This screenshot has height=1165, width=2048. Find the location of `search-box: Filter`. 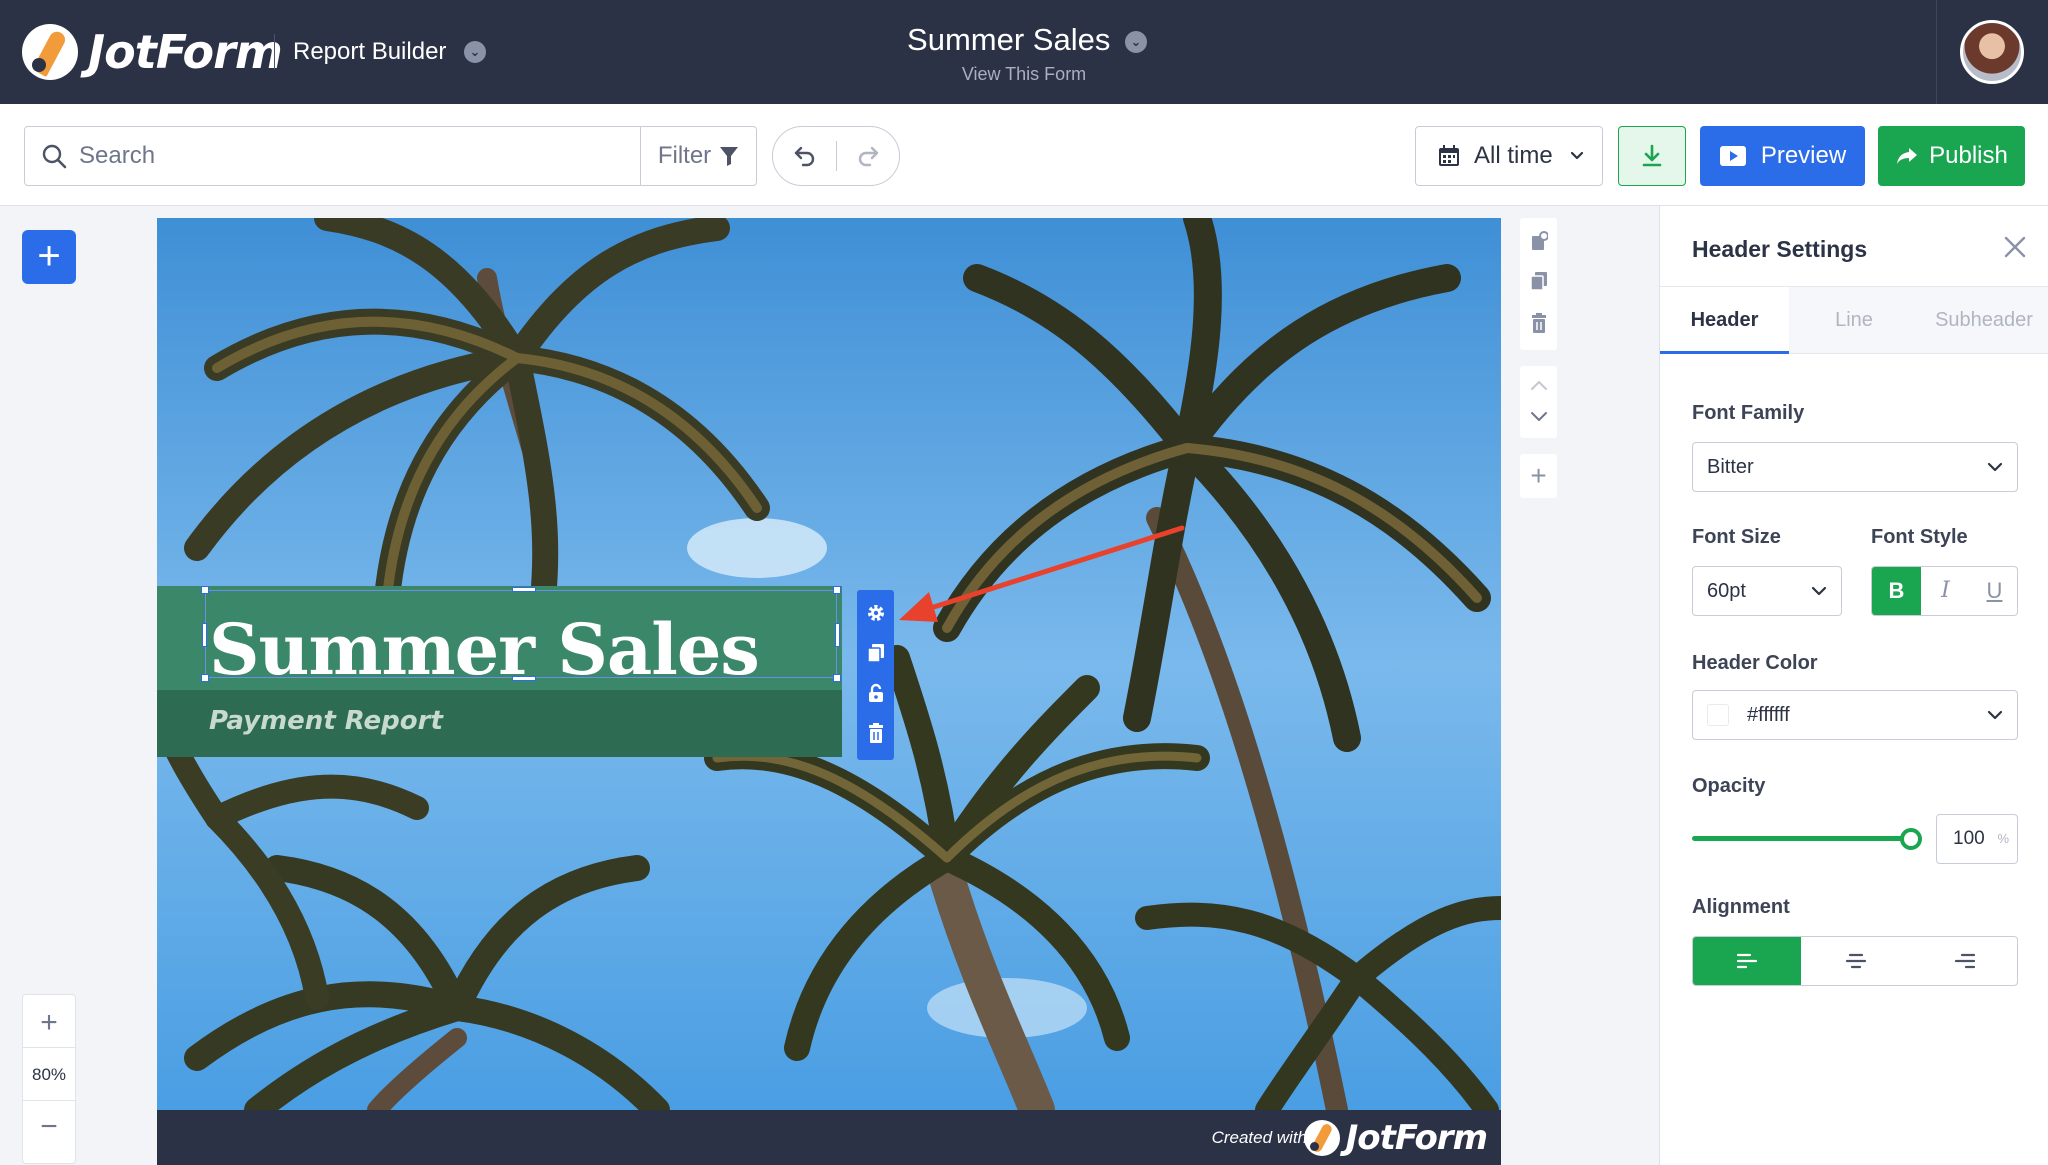

search-box: Filter is located at coordinates (390, 156).